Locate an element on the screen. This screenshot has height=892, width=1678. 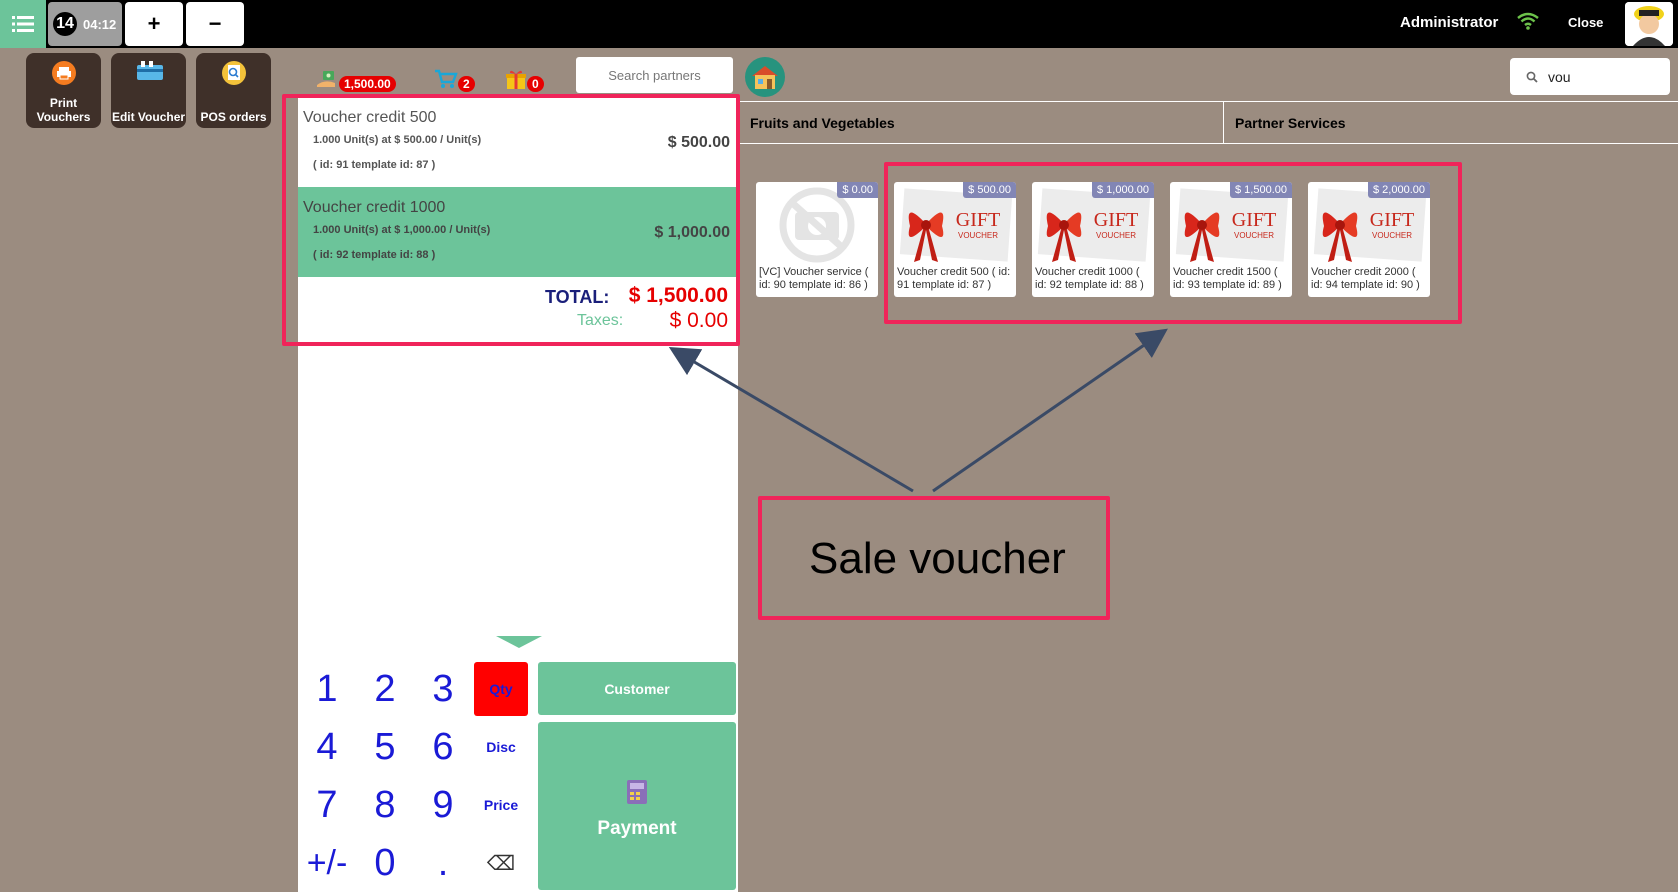
search-partners-input is located at coordinates (654, 75).